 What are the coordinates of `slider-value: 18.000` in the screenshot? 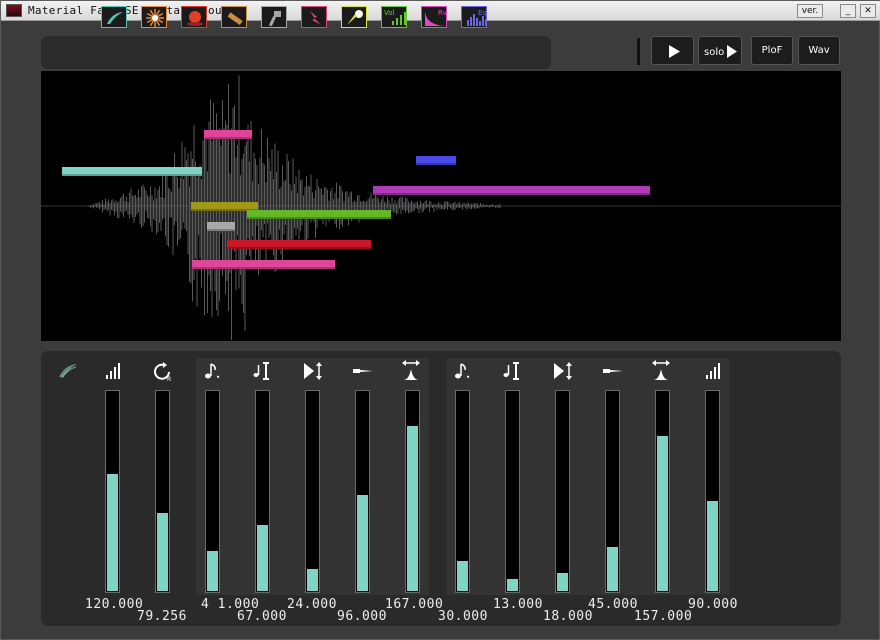 It's located at (568, 616).